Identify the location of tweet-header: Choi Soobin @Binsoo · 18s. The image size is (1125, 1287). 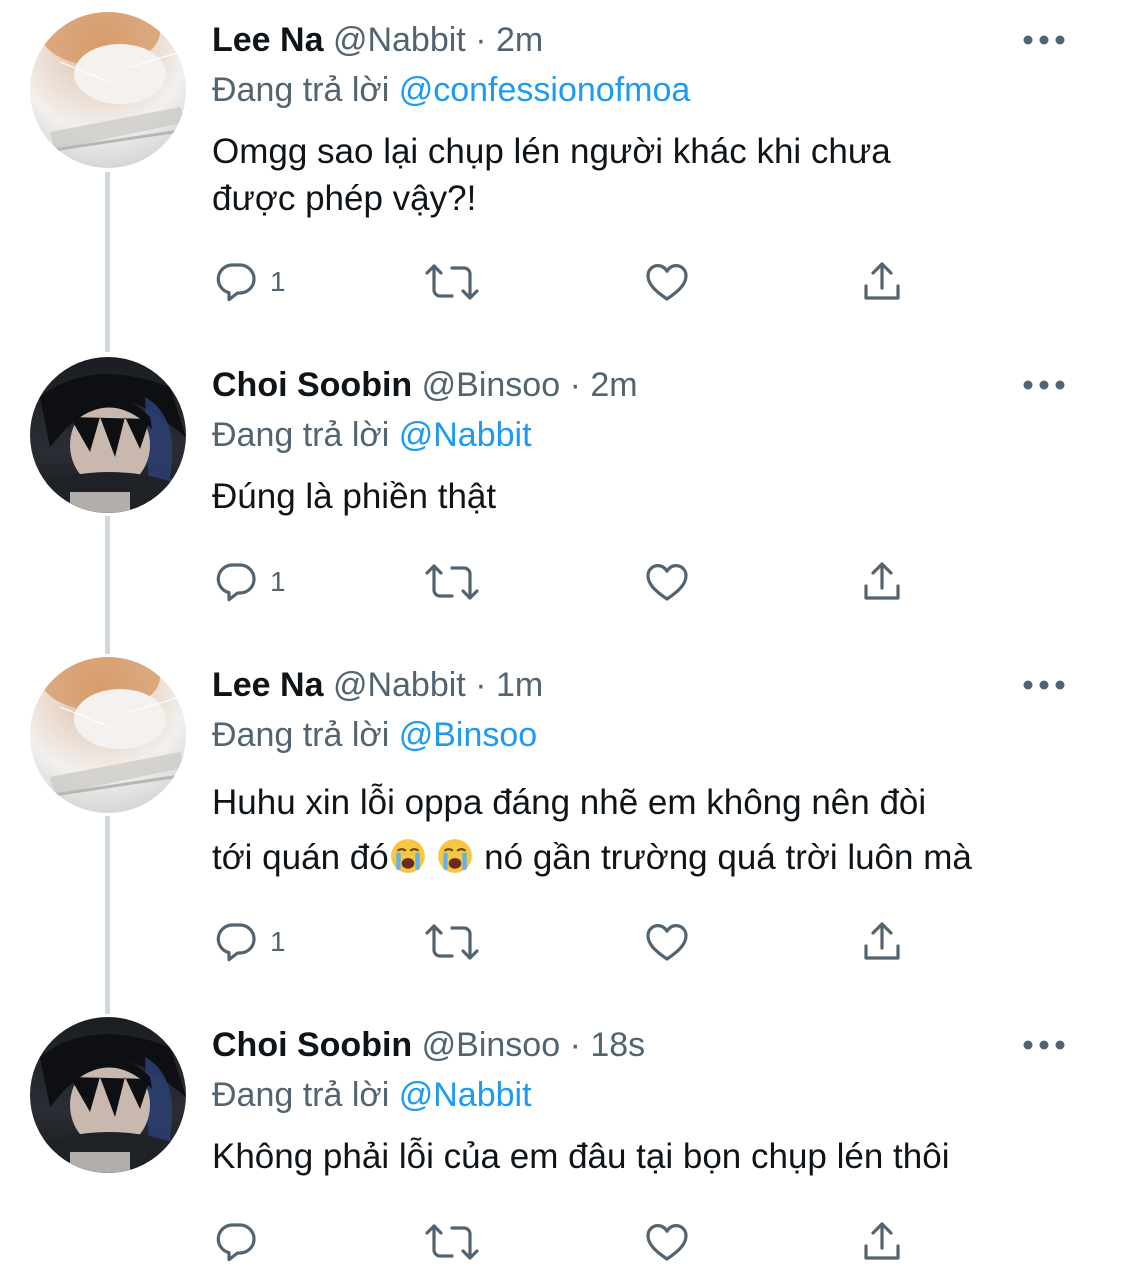
(428, 1045).